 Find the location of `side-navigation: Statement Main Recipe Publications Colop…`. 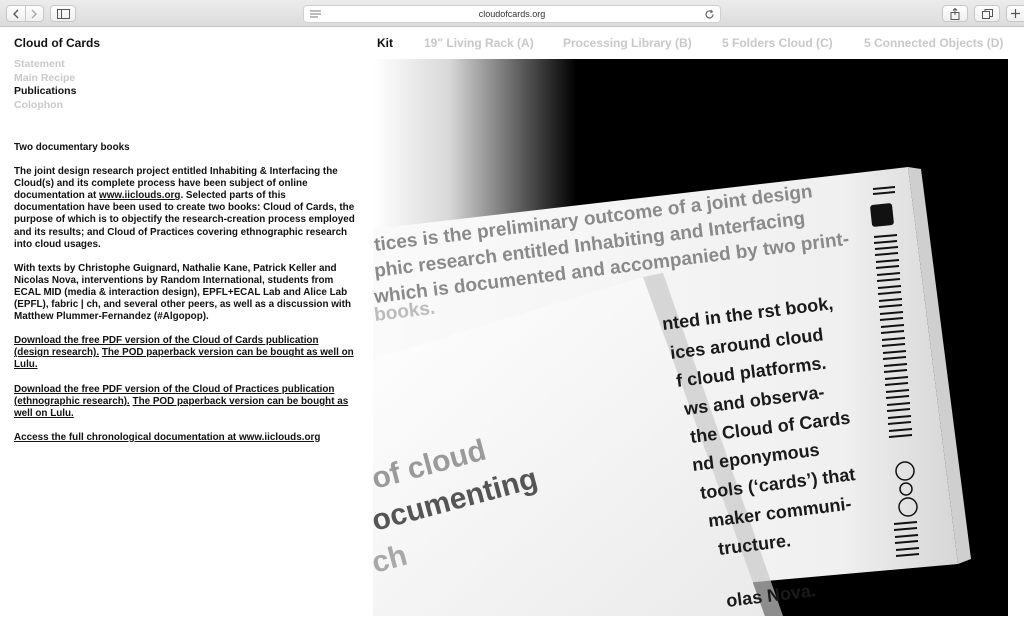

side-navigation: Statement Main Recipe Publications Colop… is located at coordinates (45, 85).